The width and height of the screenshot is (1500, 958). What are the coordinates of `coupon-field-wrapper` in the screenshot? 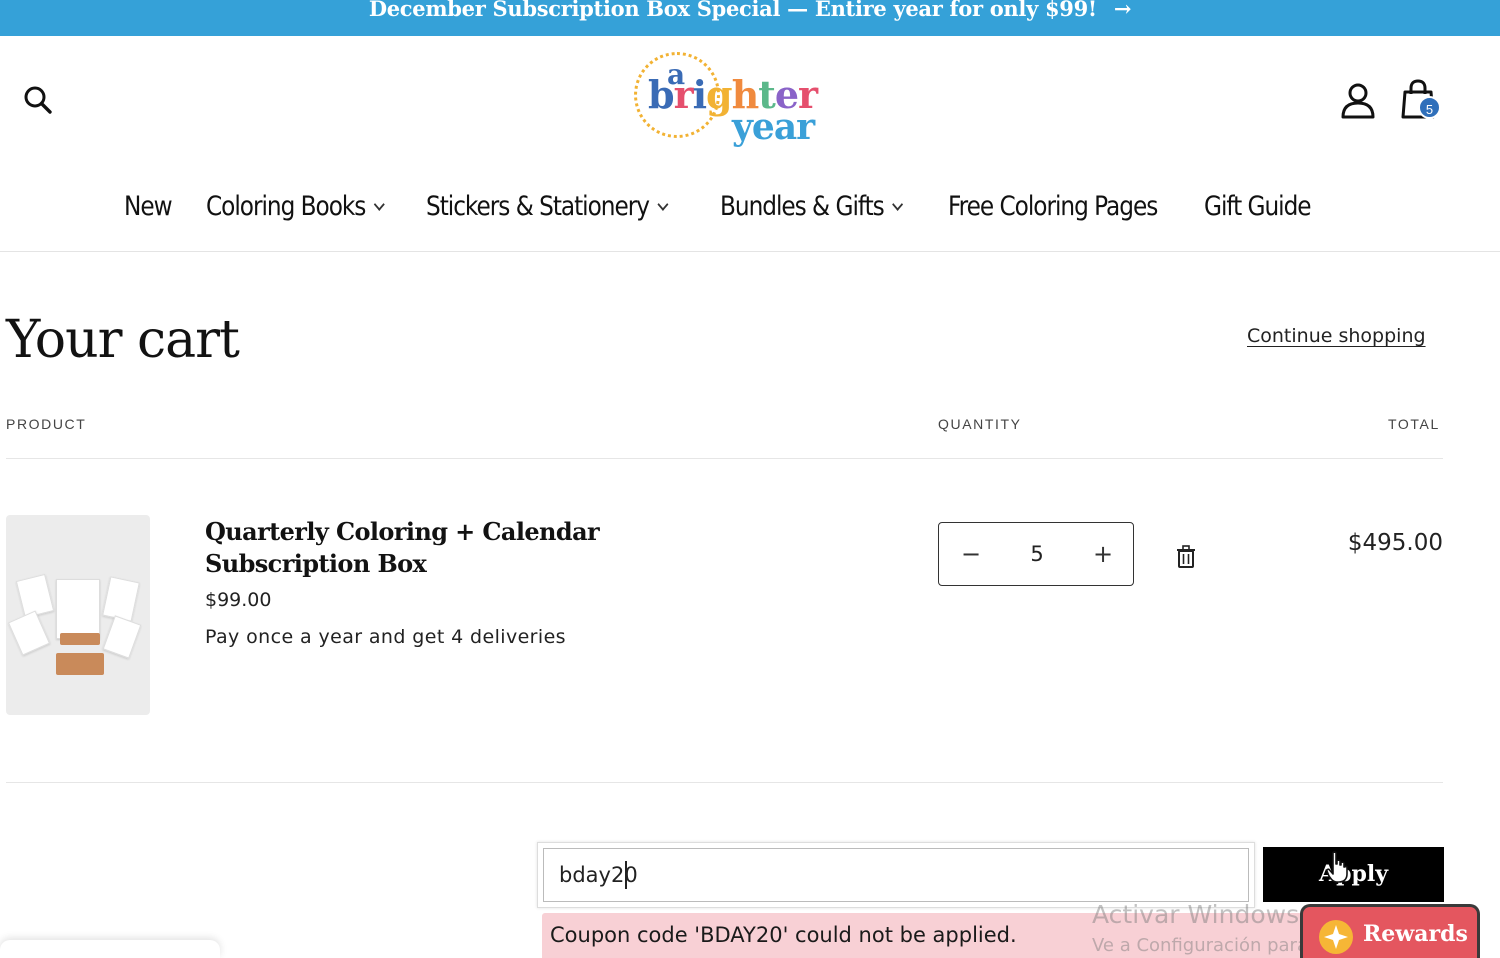 It's located at (896, 875).